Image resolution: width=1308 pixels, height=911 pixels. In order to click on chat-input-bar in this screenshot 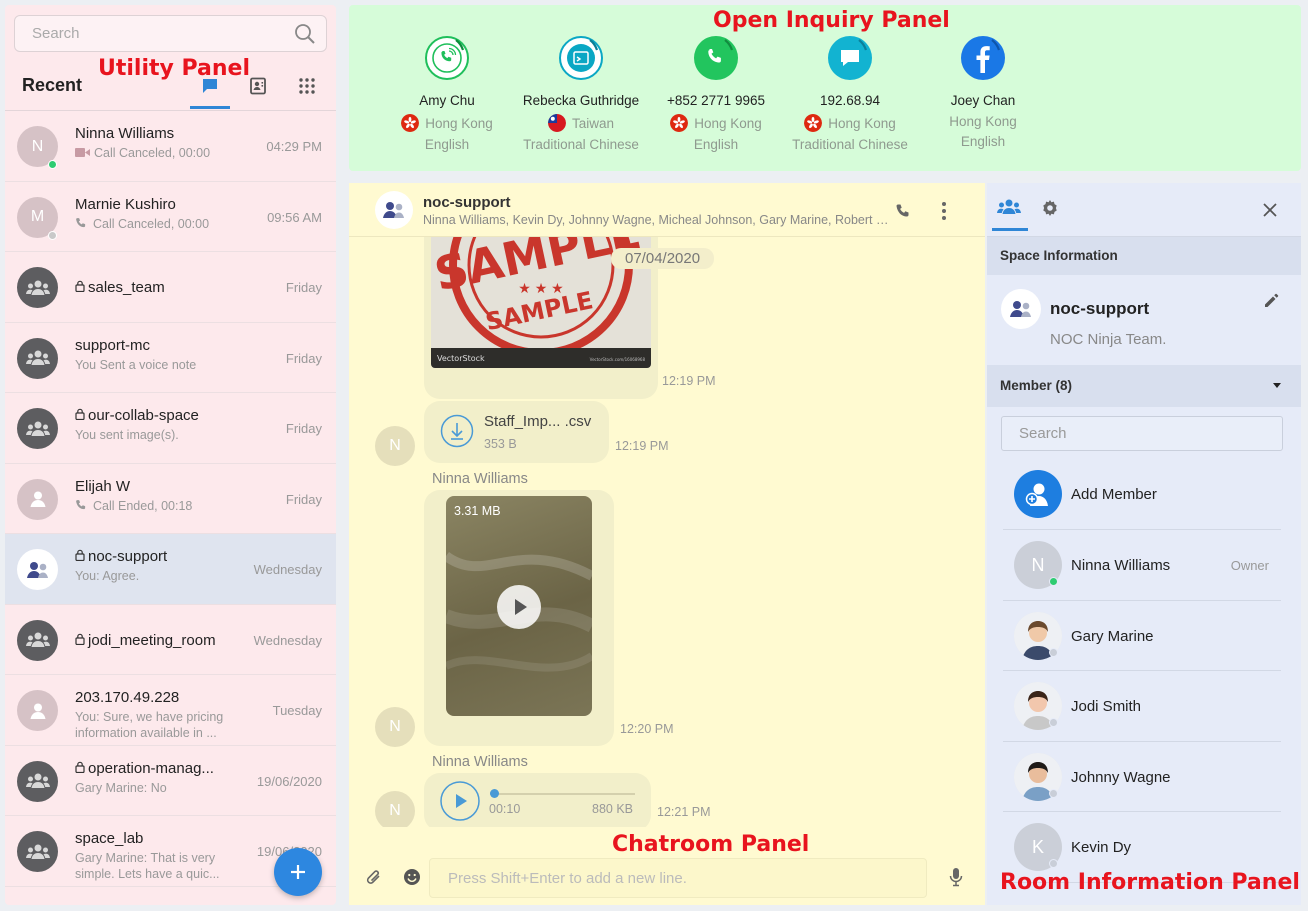, I will do `click(667, 878)`.